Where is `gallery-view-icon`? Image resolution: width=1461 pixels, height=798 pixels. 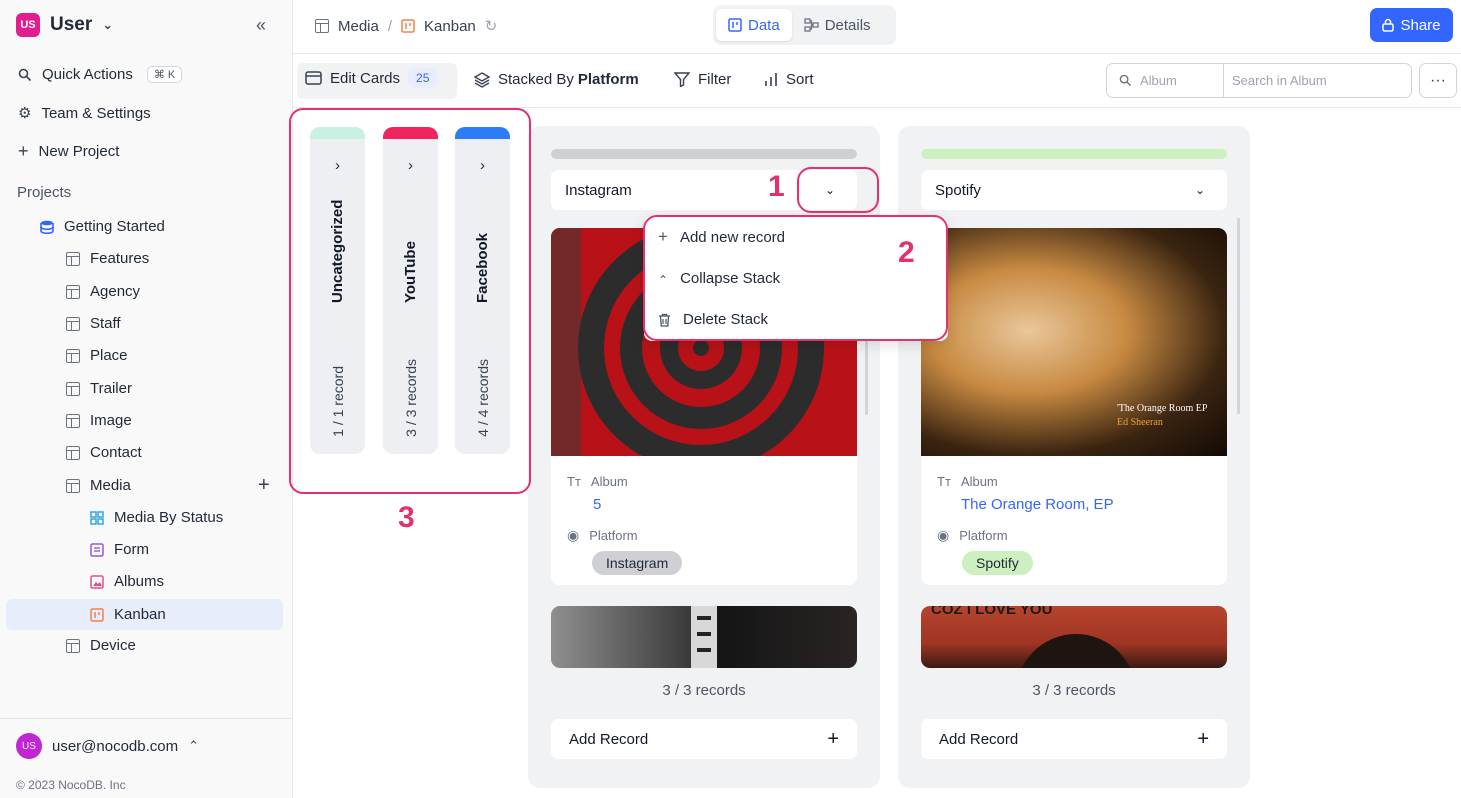
gallery-view-icon is located at coordinates (97, 517).